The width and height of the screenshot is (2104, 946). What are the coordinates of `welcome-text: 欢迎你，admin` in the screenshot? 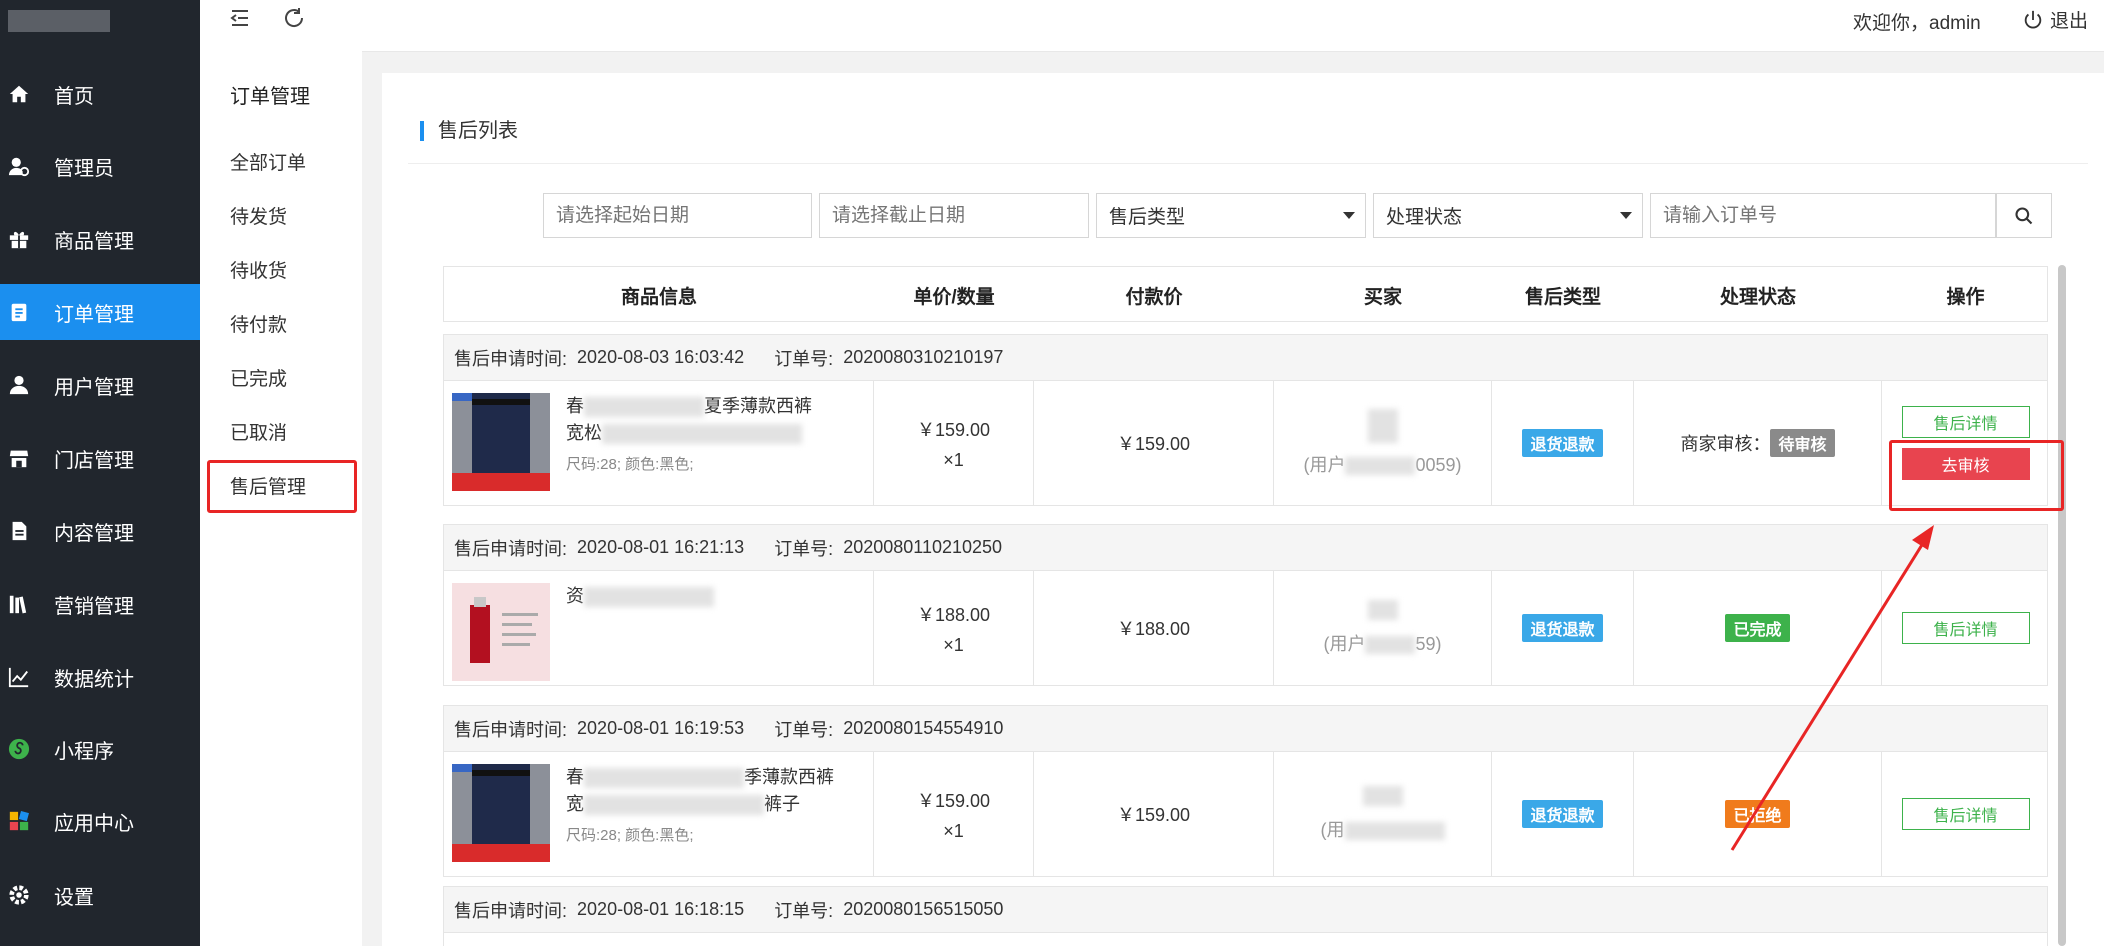 It's located at (1917, 23).